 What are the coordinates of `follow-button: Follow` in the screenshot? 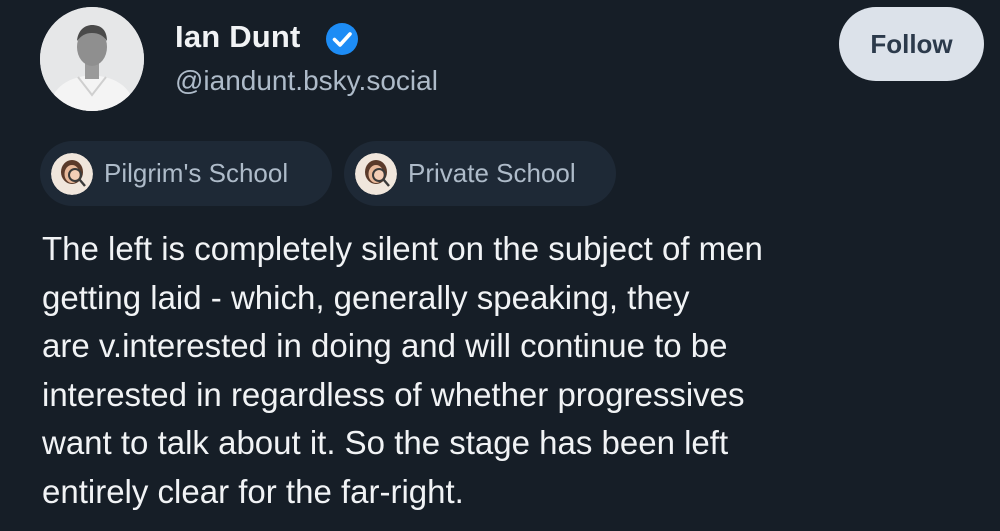 It's located at (911, 44).